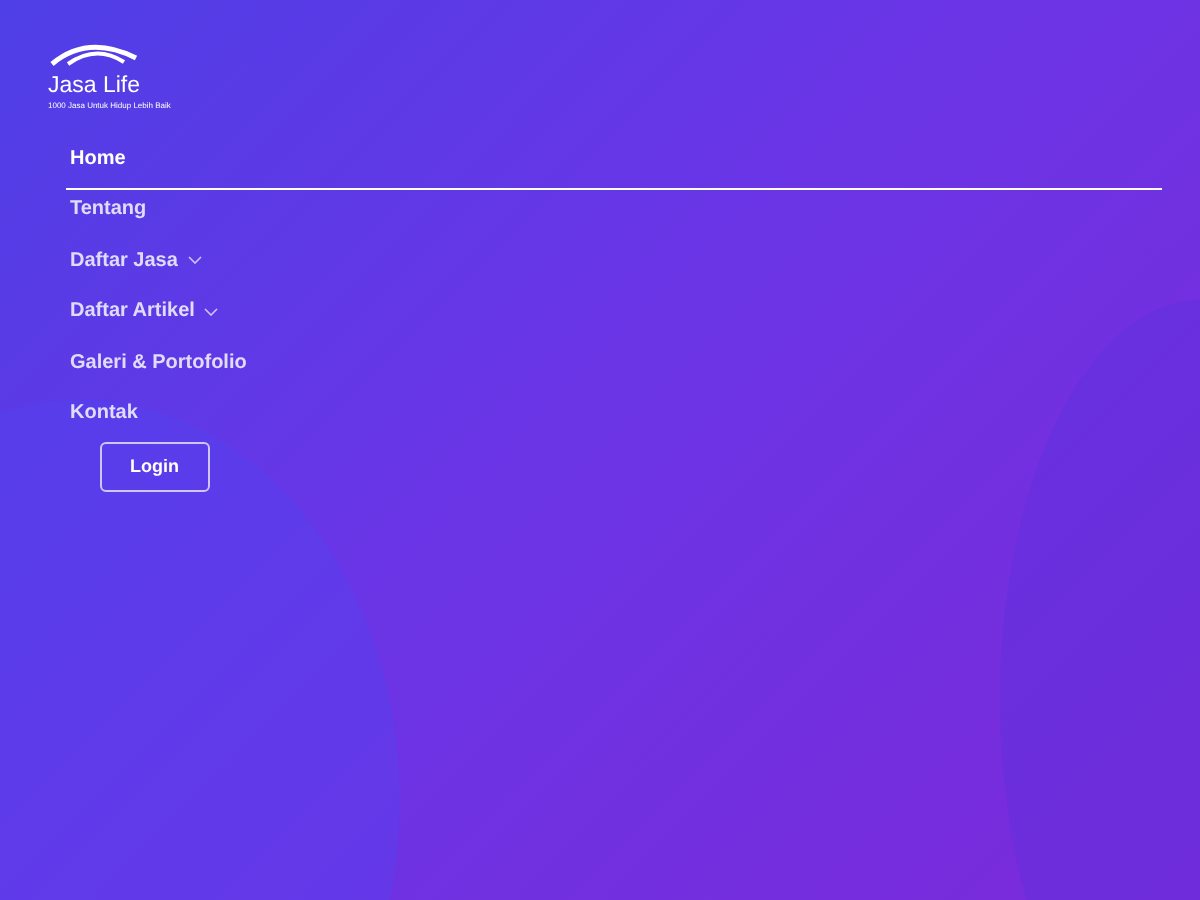 This screenshot has width=1200, height=900. I want to click on nav-link: Home, so click(614, 160).